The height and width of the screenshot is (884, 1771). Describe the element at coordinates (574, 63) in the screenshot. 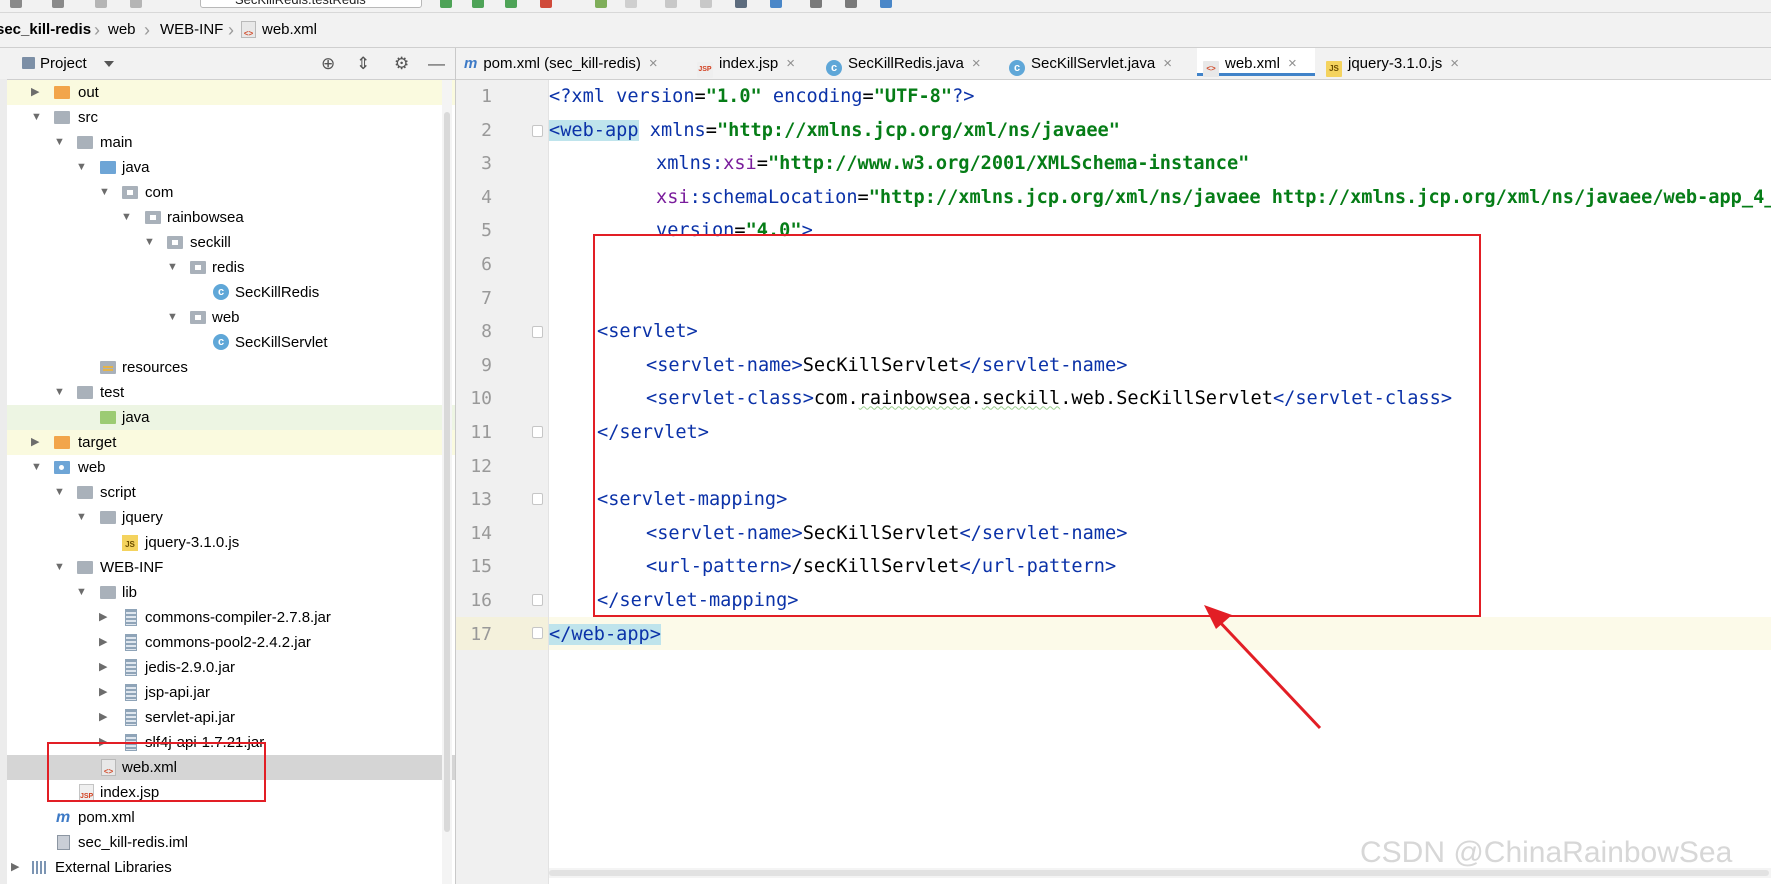

I see `tab-pom-xml: m pom.xml (sec_kill-redis) ×` at that location.